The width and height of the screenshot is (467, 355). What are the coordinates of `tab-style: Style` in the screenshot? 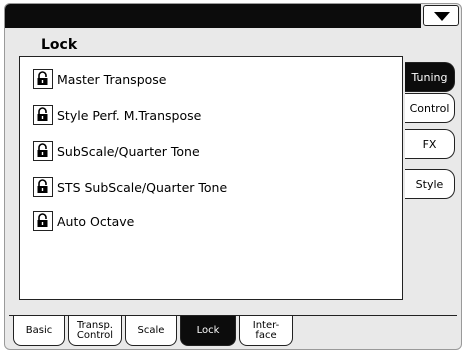 It's located at (430, 184).